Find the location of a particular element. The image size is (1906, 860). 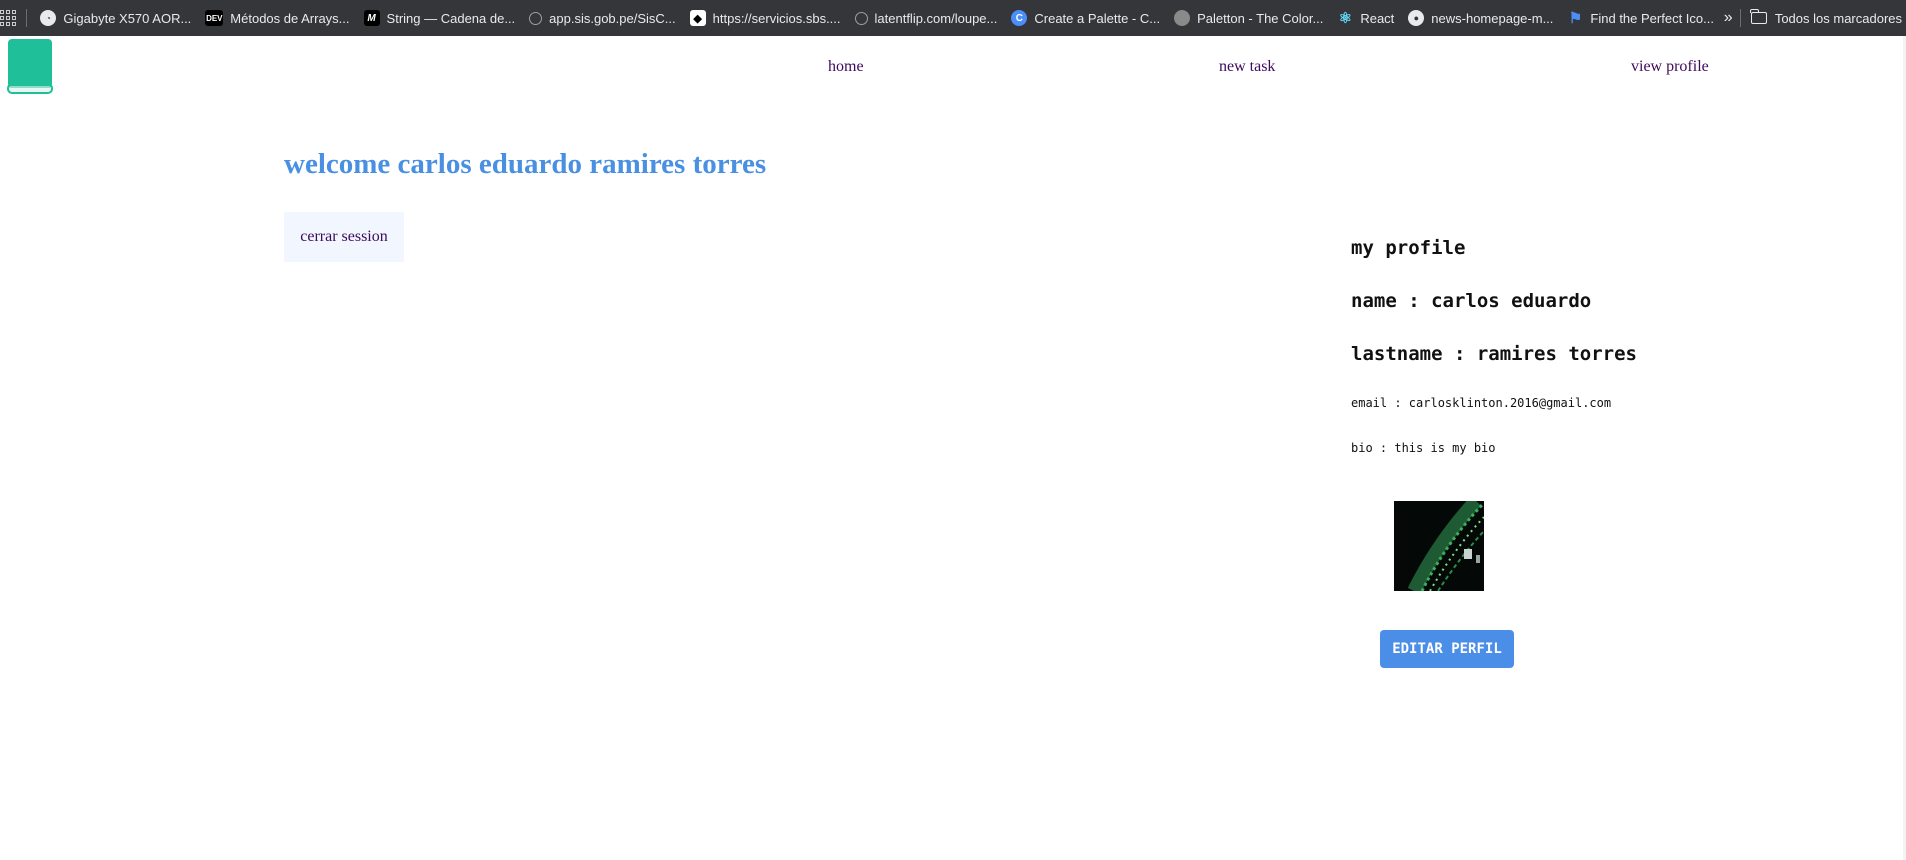

logout-button: cerrar session is located at coordinates (344, 237).